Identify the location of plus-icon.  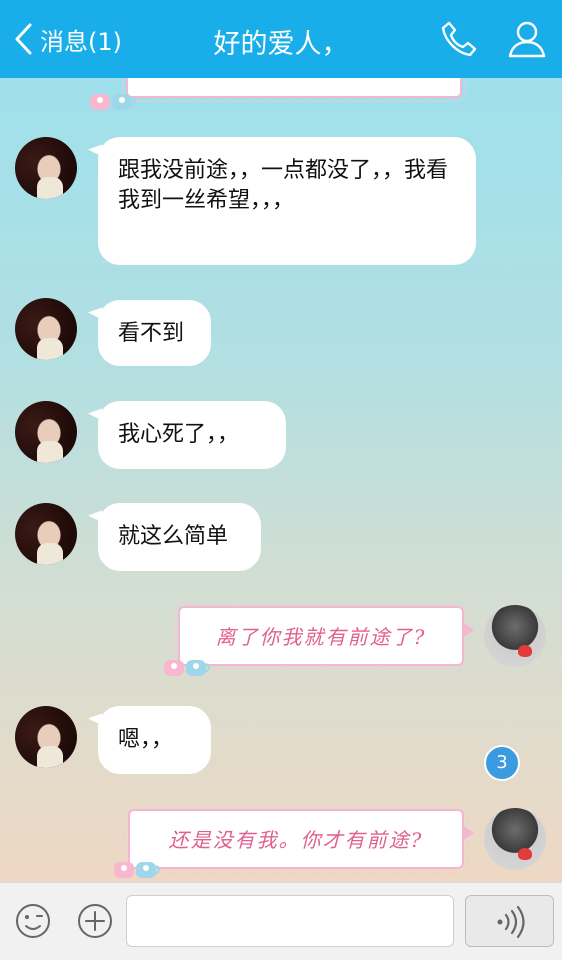
(95, 921).